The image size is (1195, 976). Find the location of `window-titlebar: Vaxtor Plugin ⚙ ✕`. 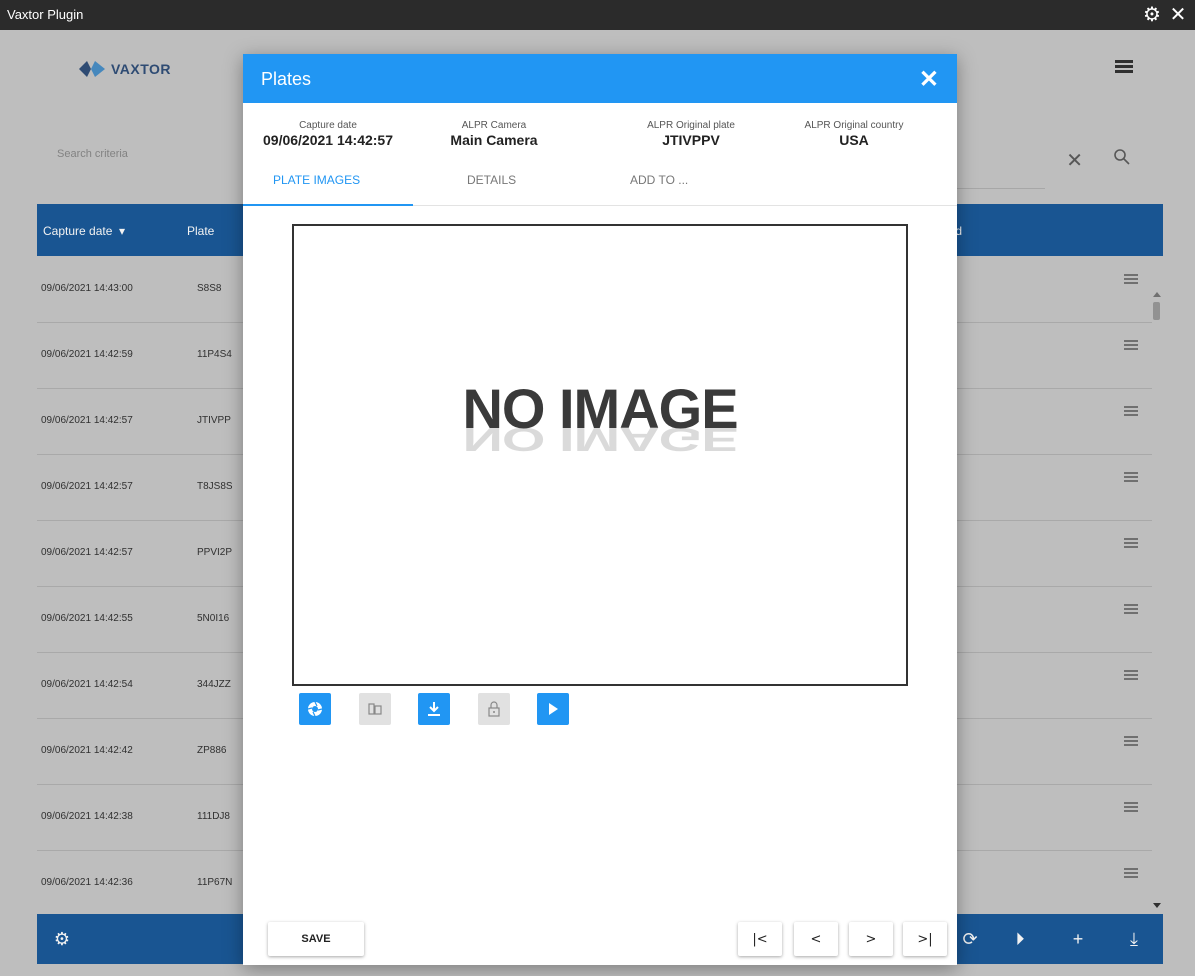

window-titlebar: Vaxtor Plugin ⚙ ✕ is located at coordinates (597, 15).